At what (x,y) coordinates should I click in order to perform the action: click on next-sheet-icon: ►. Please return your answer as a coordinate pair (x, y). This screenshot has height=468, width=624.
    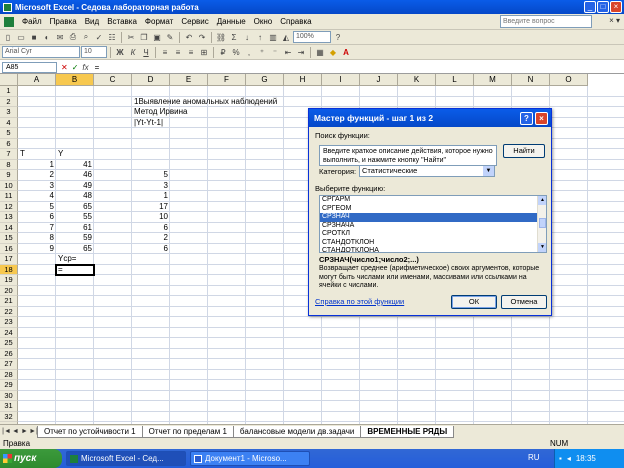
    Looking at the image, I should click on (24, 431).